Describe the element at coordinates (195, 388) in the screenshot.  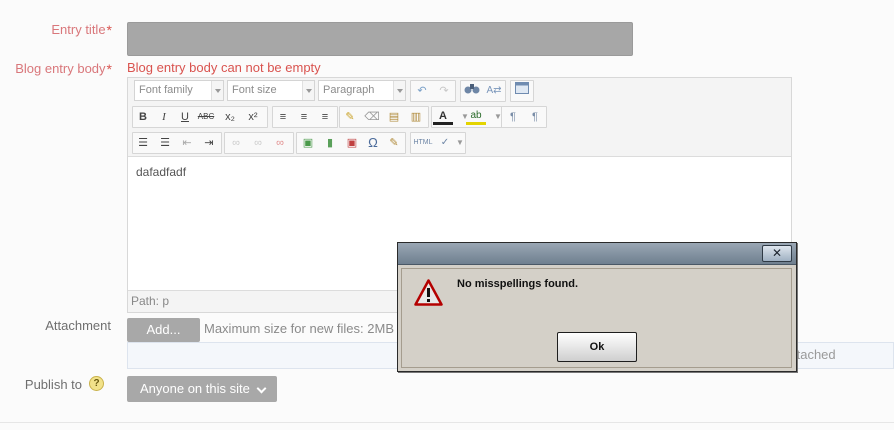
I see `publish-value: Anyone on this site` at that location.